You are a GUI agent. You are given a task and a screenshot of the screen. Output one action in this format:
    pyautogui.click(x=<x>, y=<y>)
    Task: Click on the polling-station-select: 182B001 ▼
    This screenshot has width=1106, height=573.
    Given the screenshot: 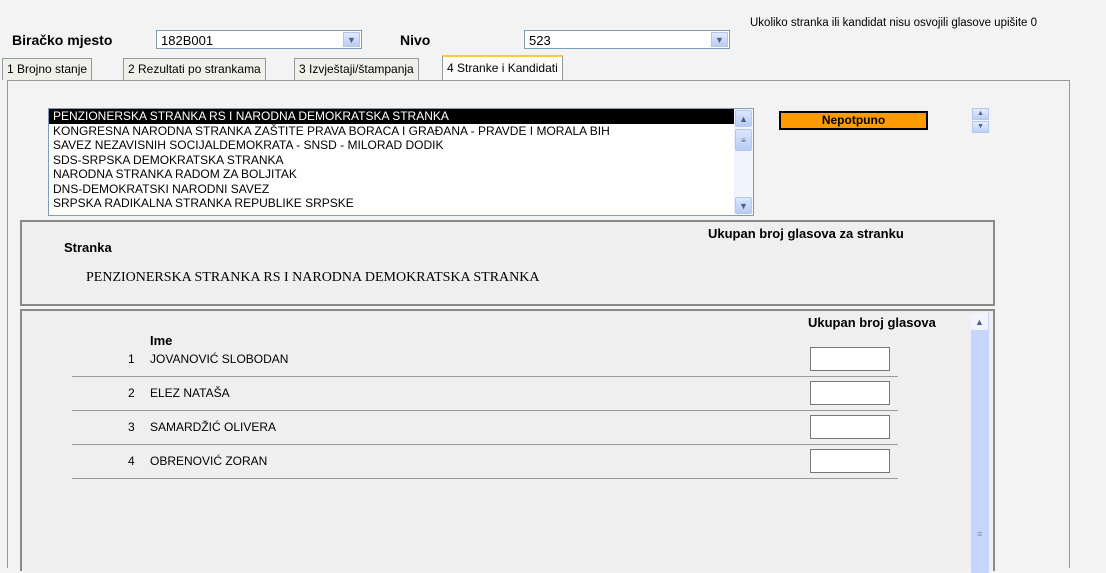 What is the action you would take?
    pyautogui.click(x=259, y=39)
    